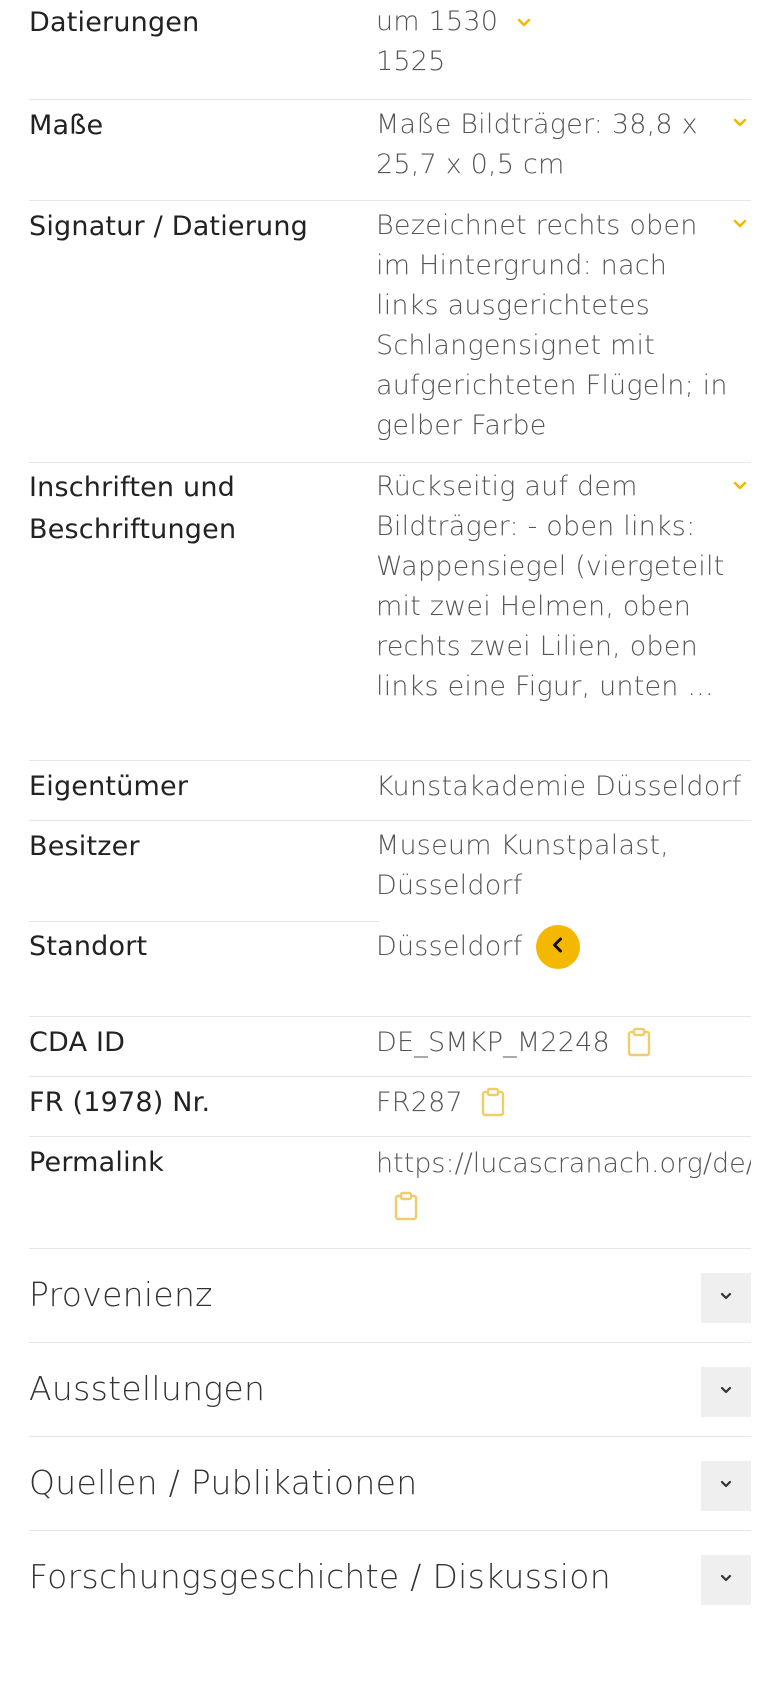  I want to click on detail-row-eigentuemer: Eigentümer Kunstakademie Düsseldorf, so click(390, 790).